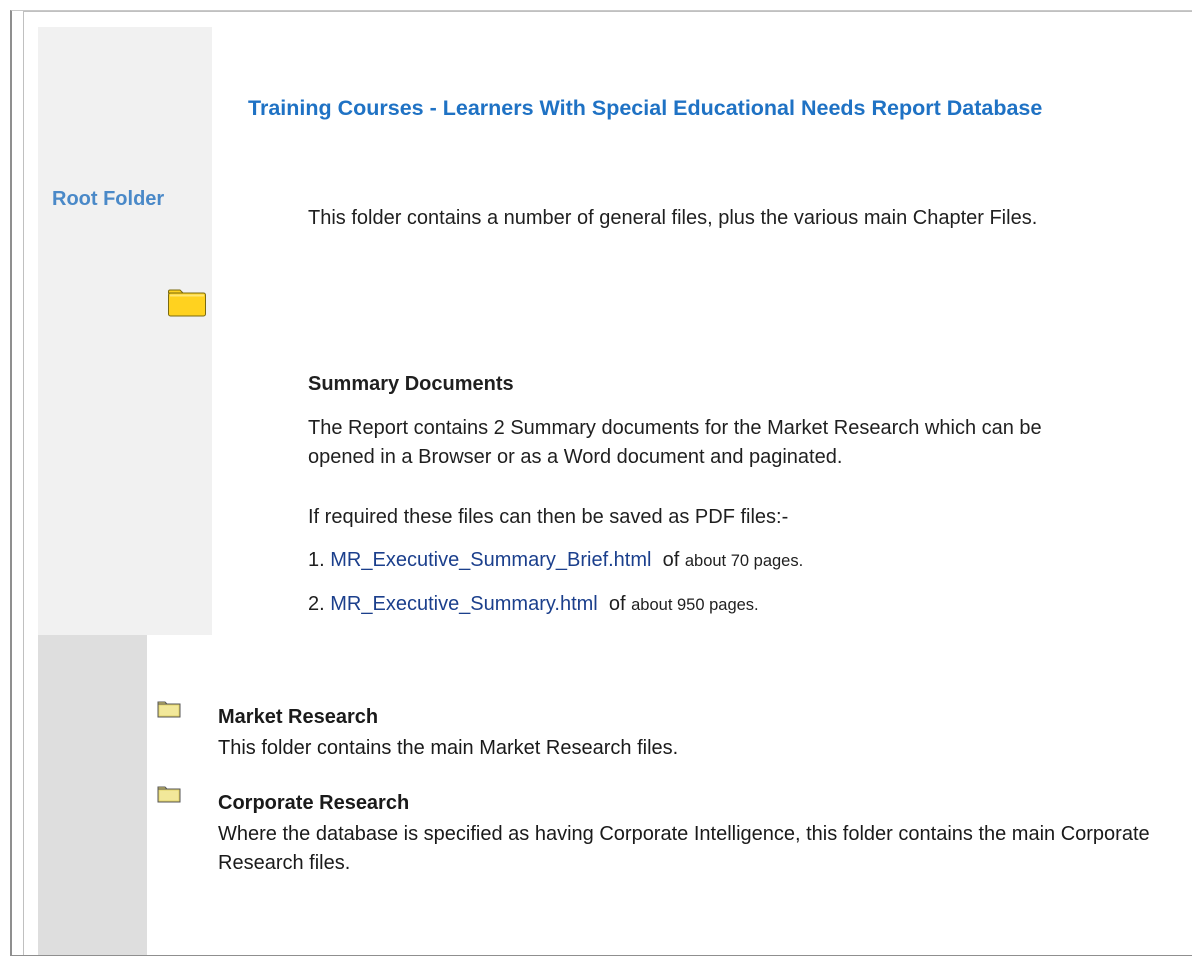 The image size is (1192, 963). I want to click on document-number: 2., so click(316, 604).